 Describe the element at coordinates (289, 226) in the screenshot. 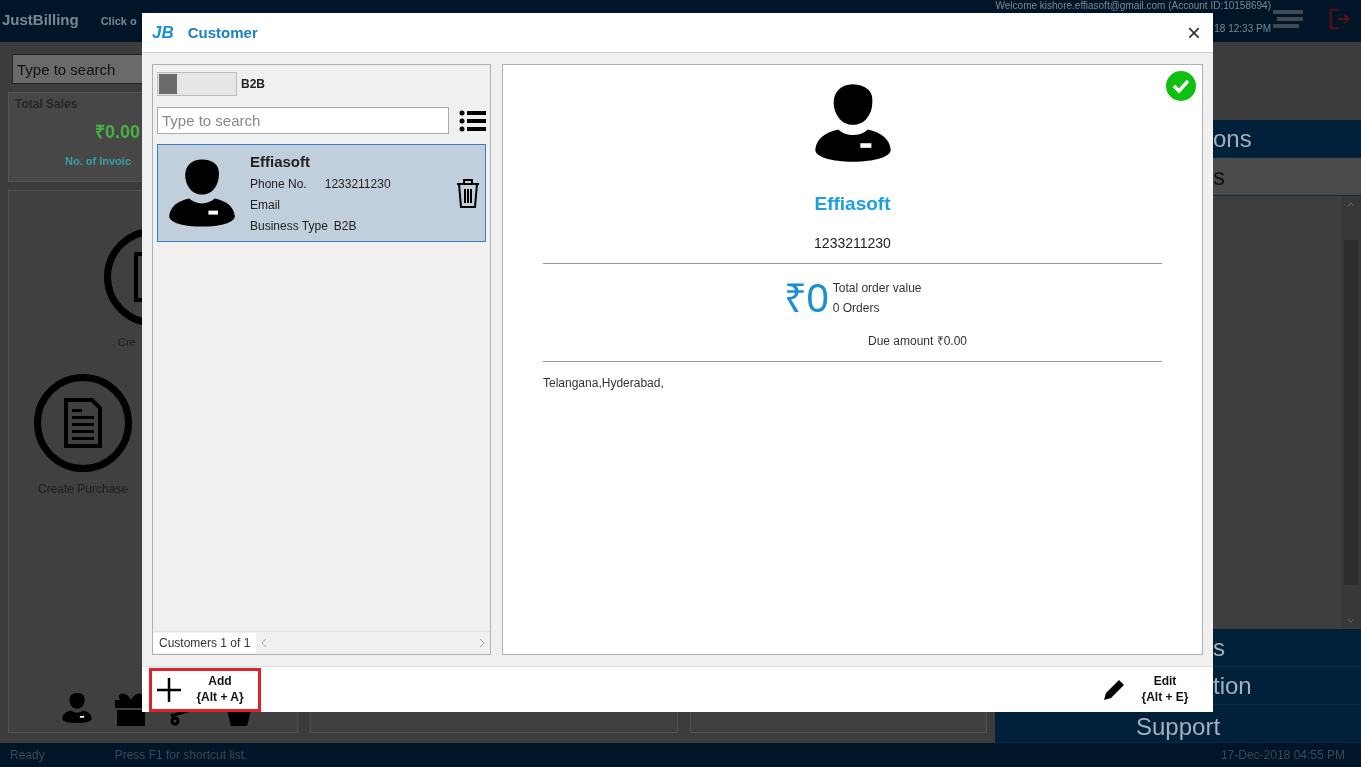

I see `field-label: Business Type` at that location.